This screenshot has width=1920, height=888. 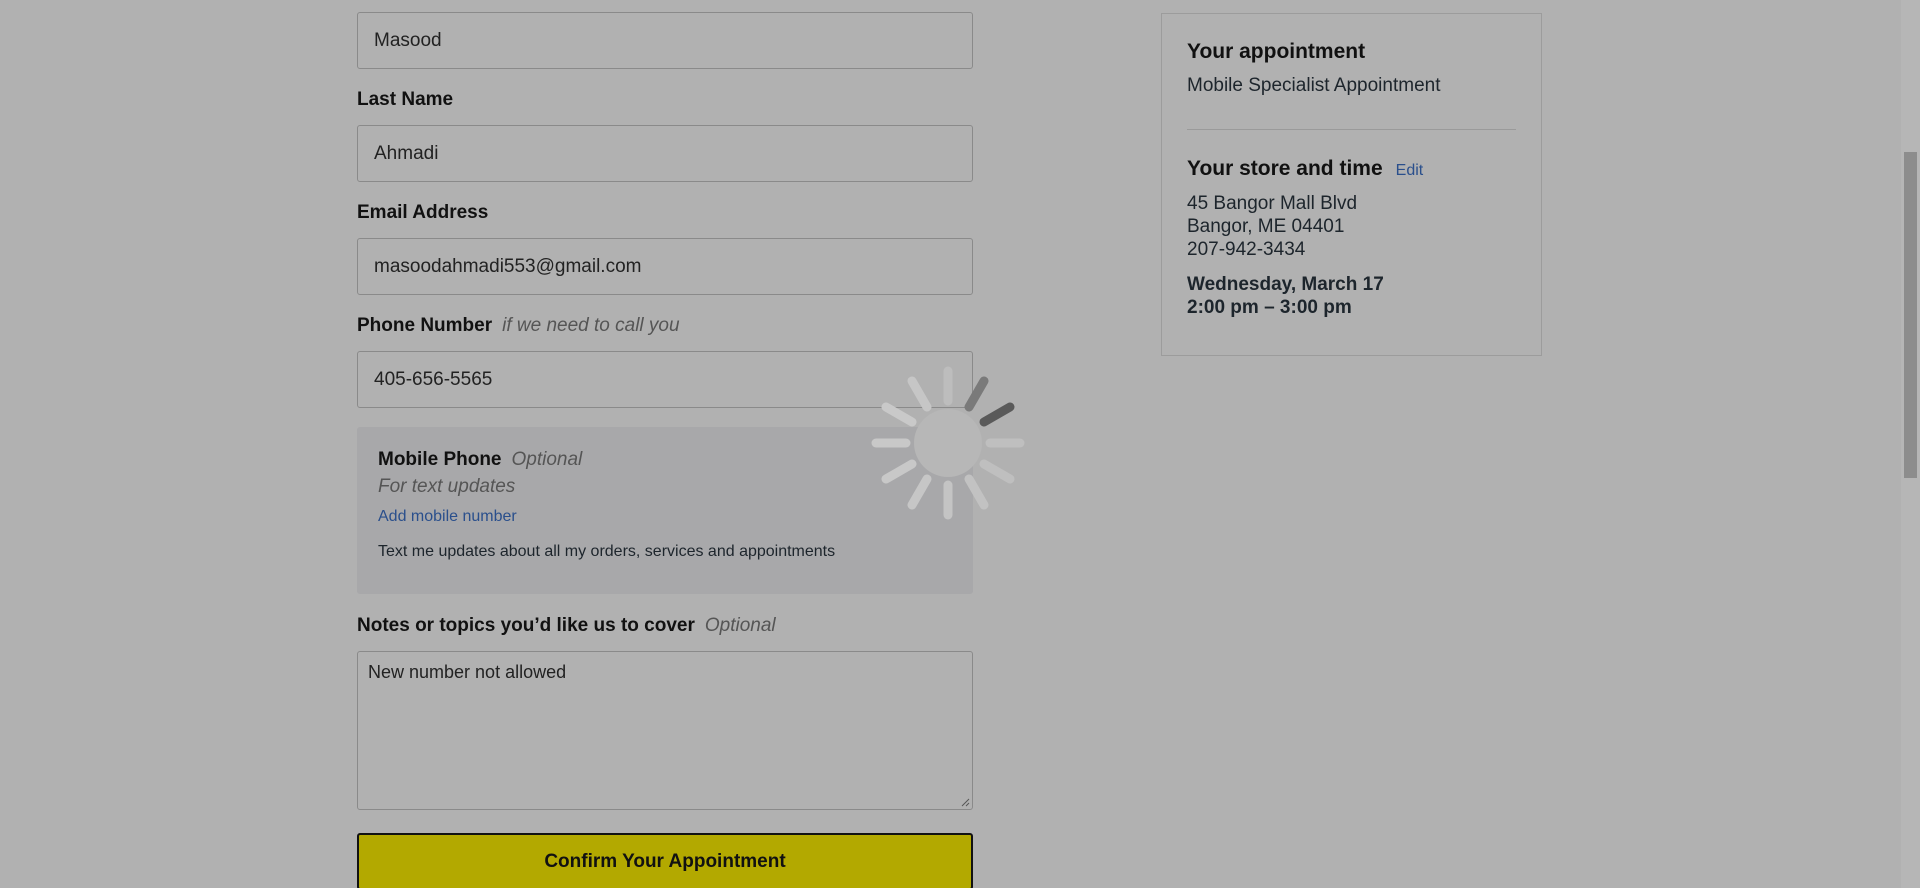 I want to click on phone-label-row: Phone Number if we need to call you, so click(x=665, y=326).